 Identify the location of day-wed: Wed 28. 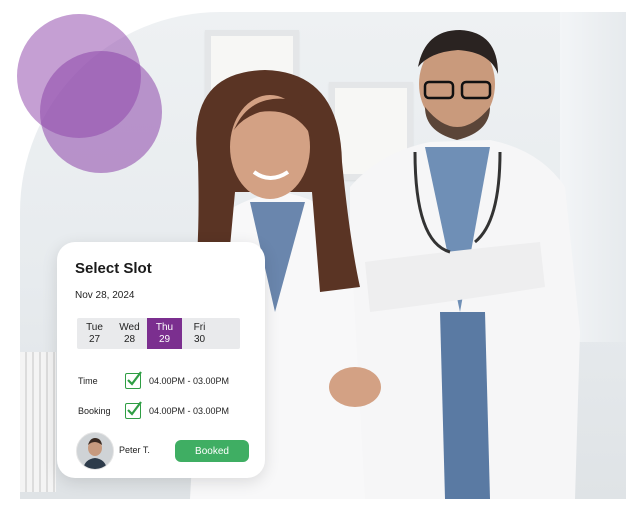
(129, 333).